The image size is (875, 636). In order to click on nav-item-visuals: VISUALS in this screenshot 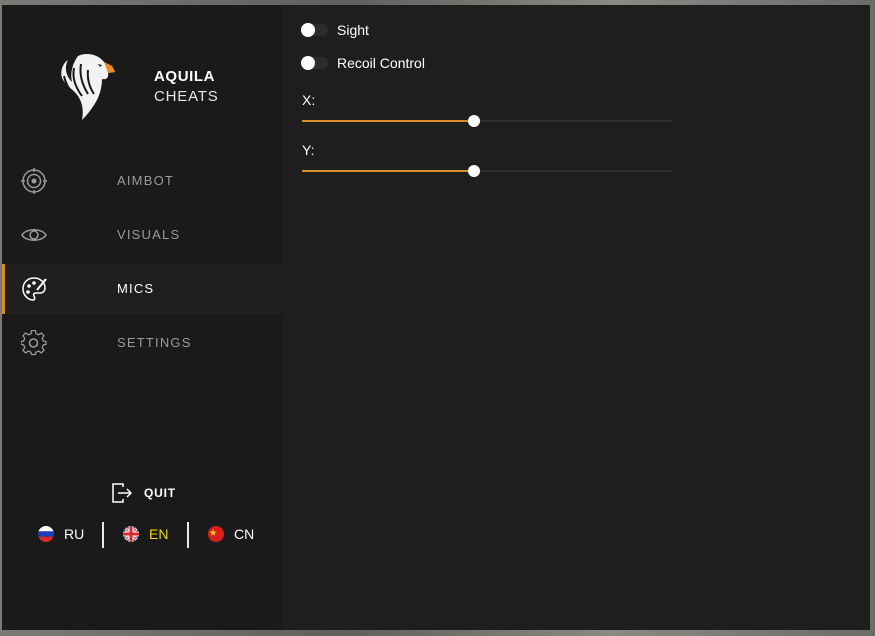, I will do `click(142, 235)`.